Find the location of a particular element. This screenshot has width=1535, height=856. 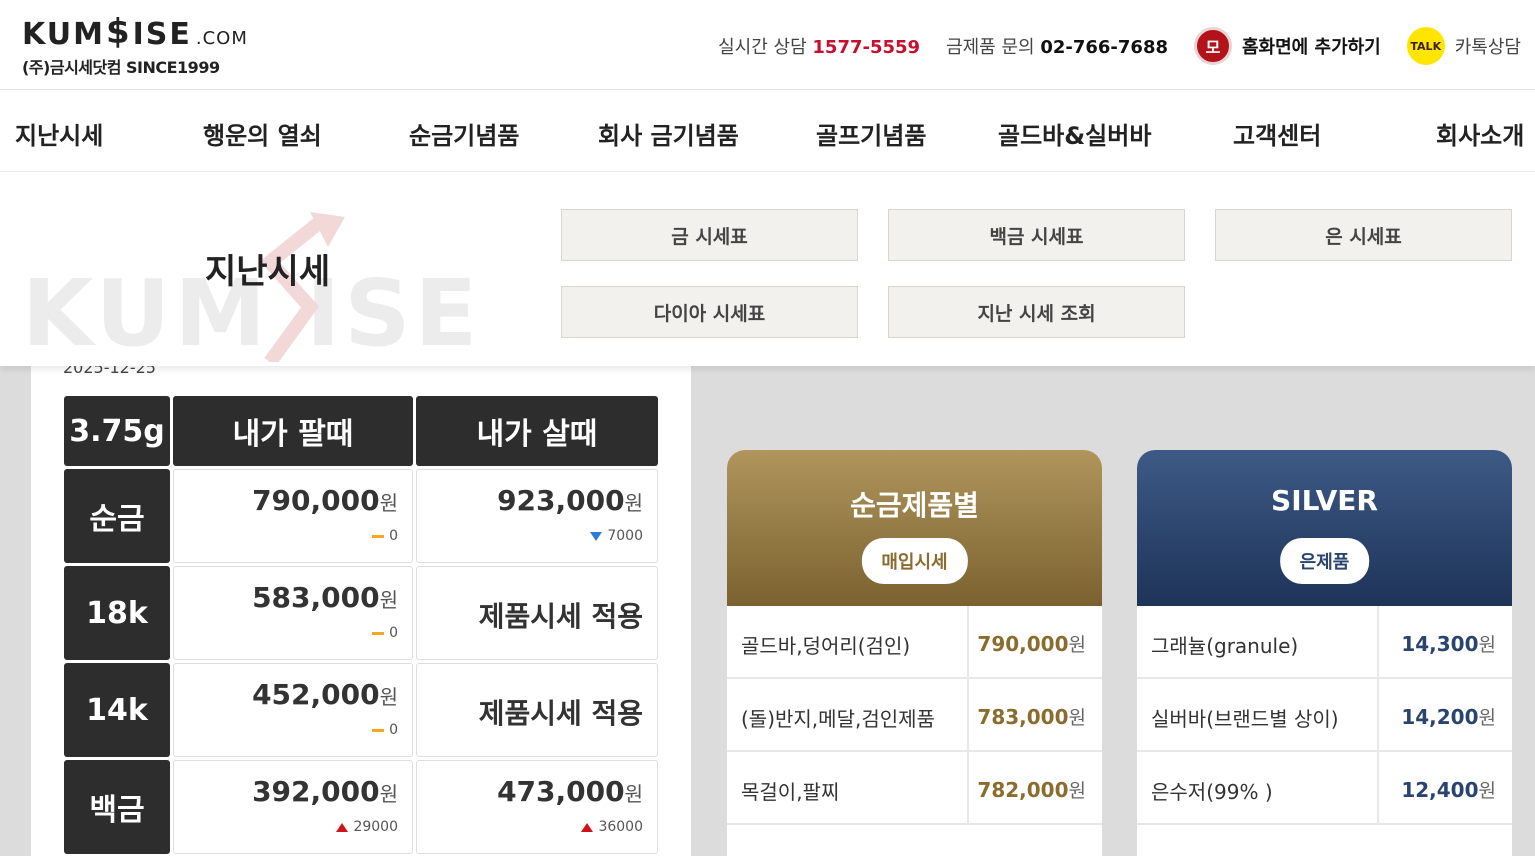

realtime-number: 1577-5559 is located at coordinates (866, 47).